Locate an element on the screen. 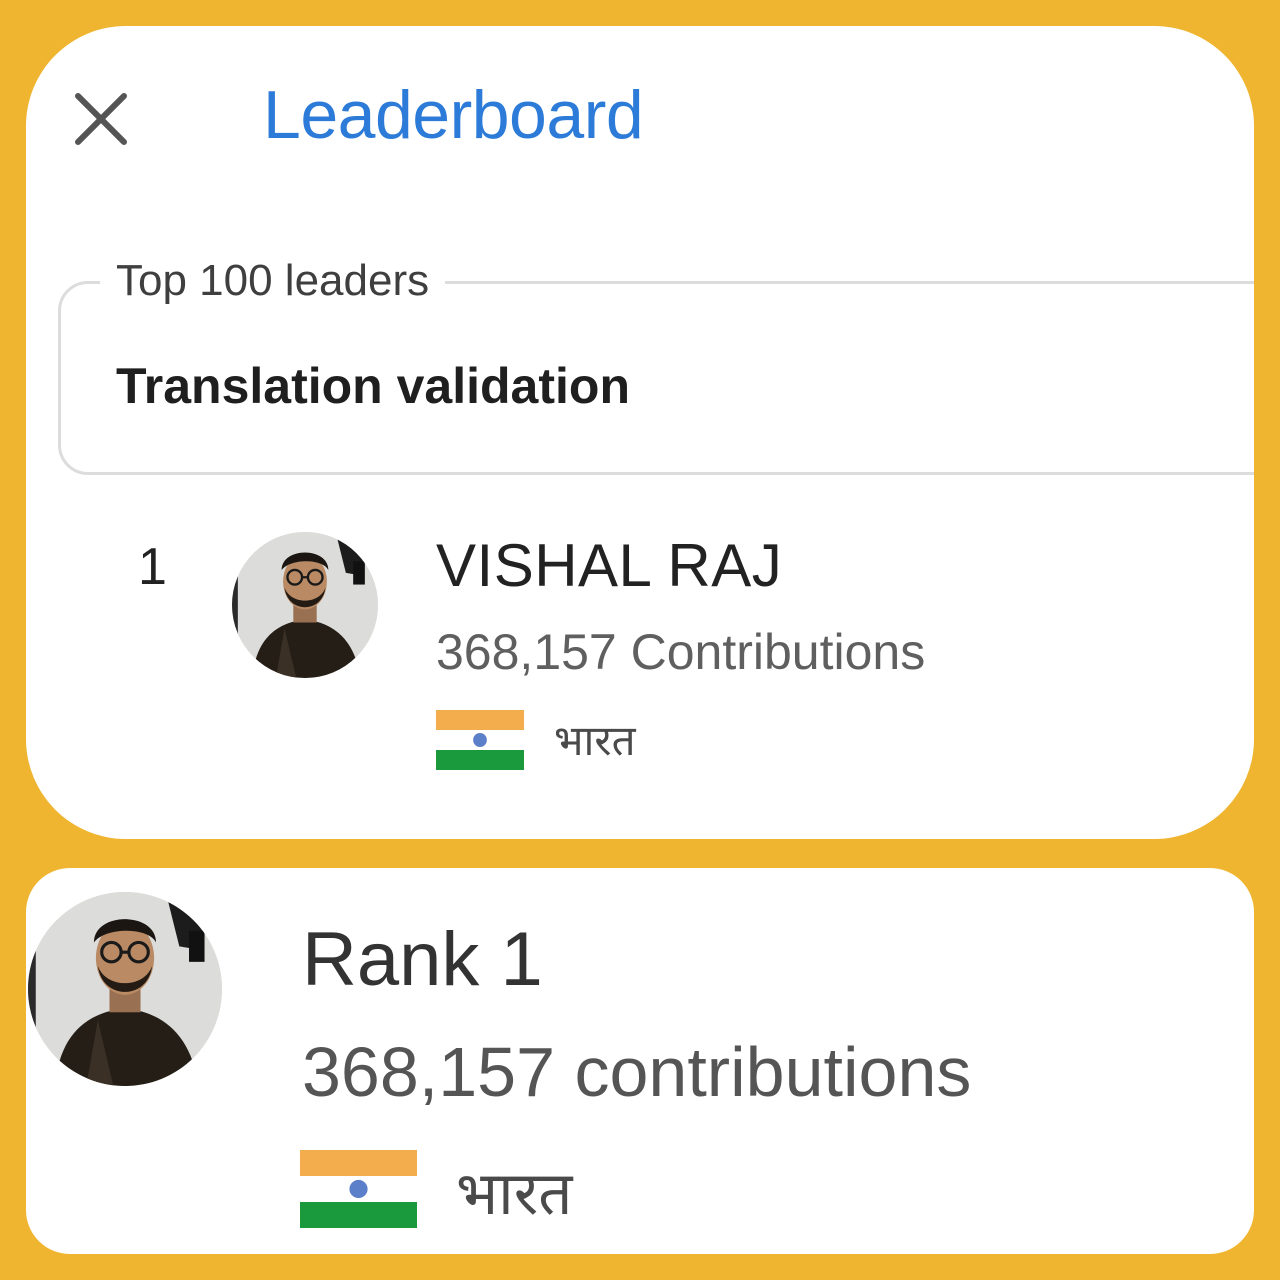 The width and height of the screenshot is (1280, 1280). close-button is located at coordinates (101, 119).